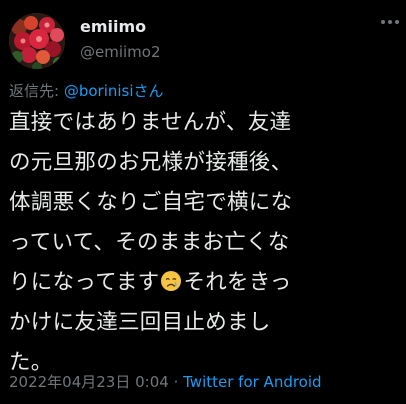 The image size is (406, 404). I want to click on tweet-body-segment: それをきっ, so click(237, 282).